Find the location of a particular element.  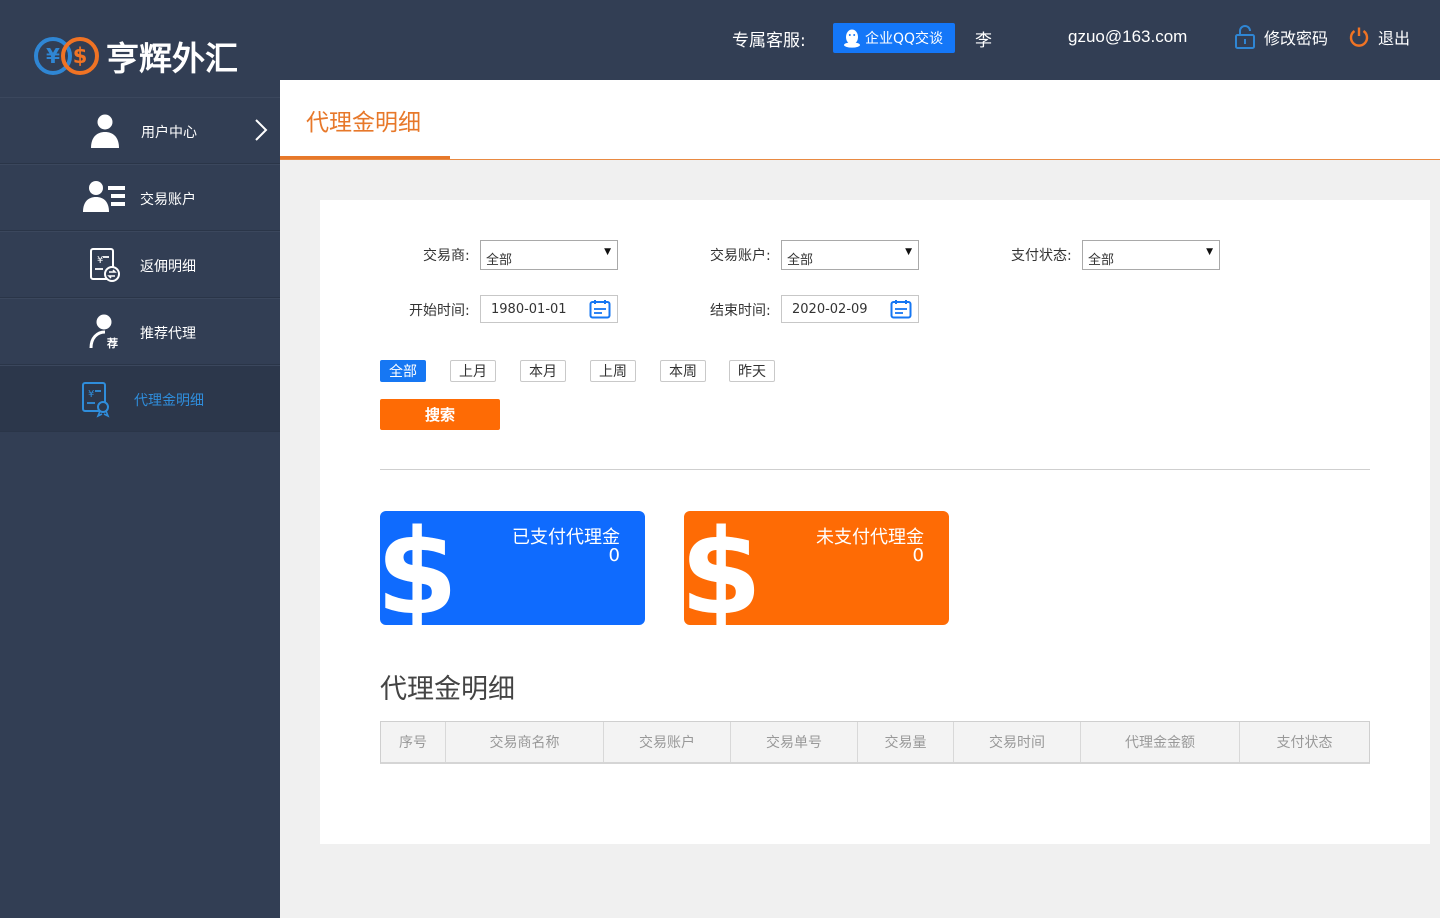

sidebar-item-label: 返佣明细 is located at coordinates (168, 267).